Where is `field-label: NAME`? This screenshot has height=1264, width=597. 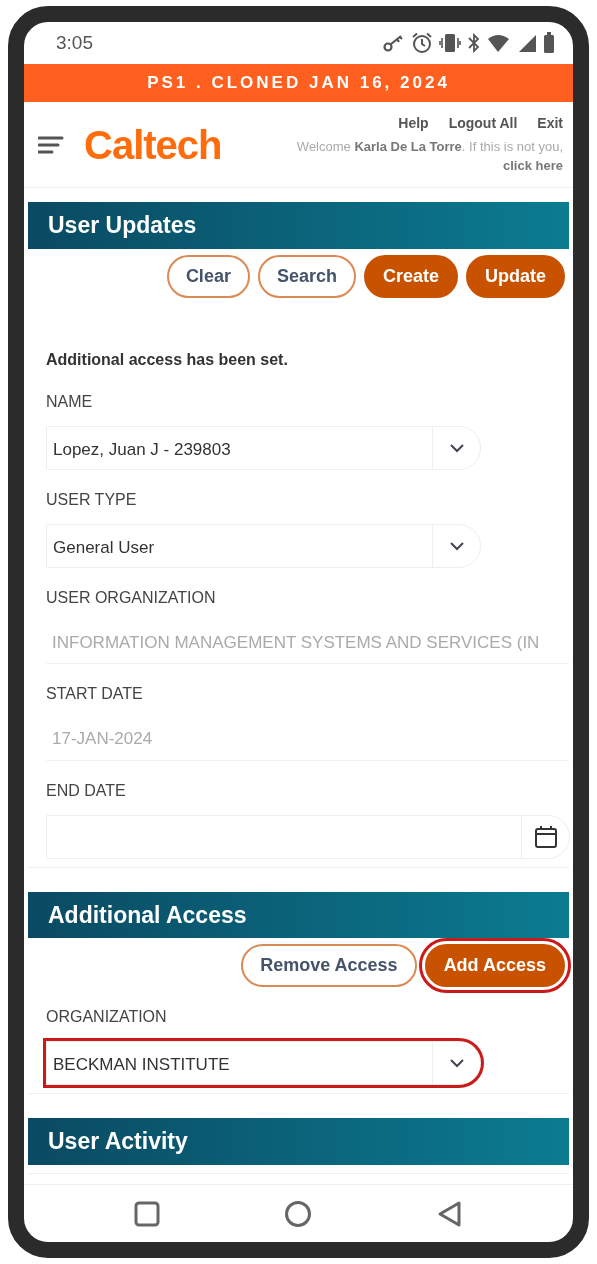
field-label: NAME is located at coordinates (70, 401).